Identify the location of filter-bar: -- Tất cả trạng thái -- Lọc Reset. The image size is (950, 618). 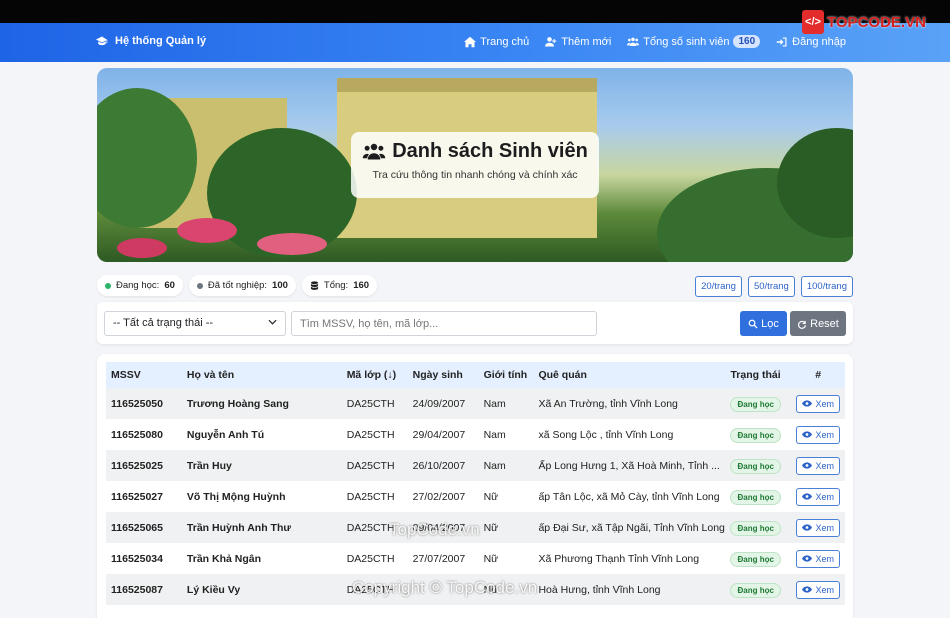
(475, 323).